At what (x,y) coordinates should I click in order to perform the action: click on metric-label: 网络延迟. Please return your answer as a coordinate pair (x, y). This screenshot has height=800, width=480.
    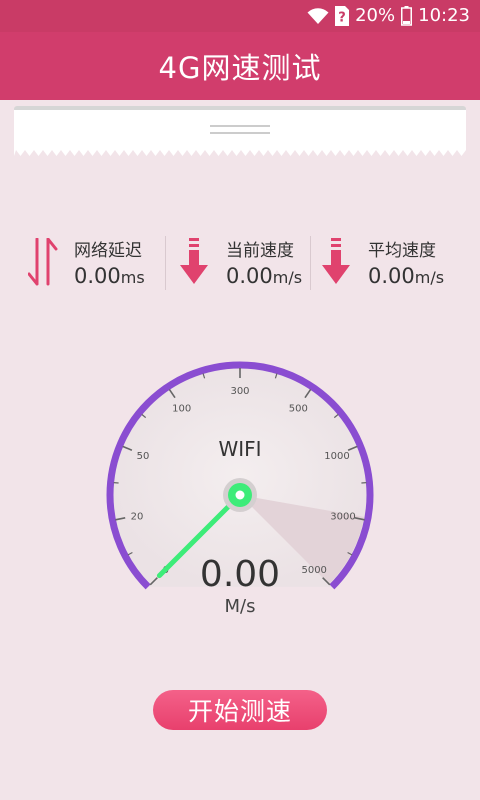
    Looking at the image, I should click on (108, 251).